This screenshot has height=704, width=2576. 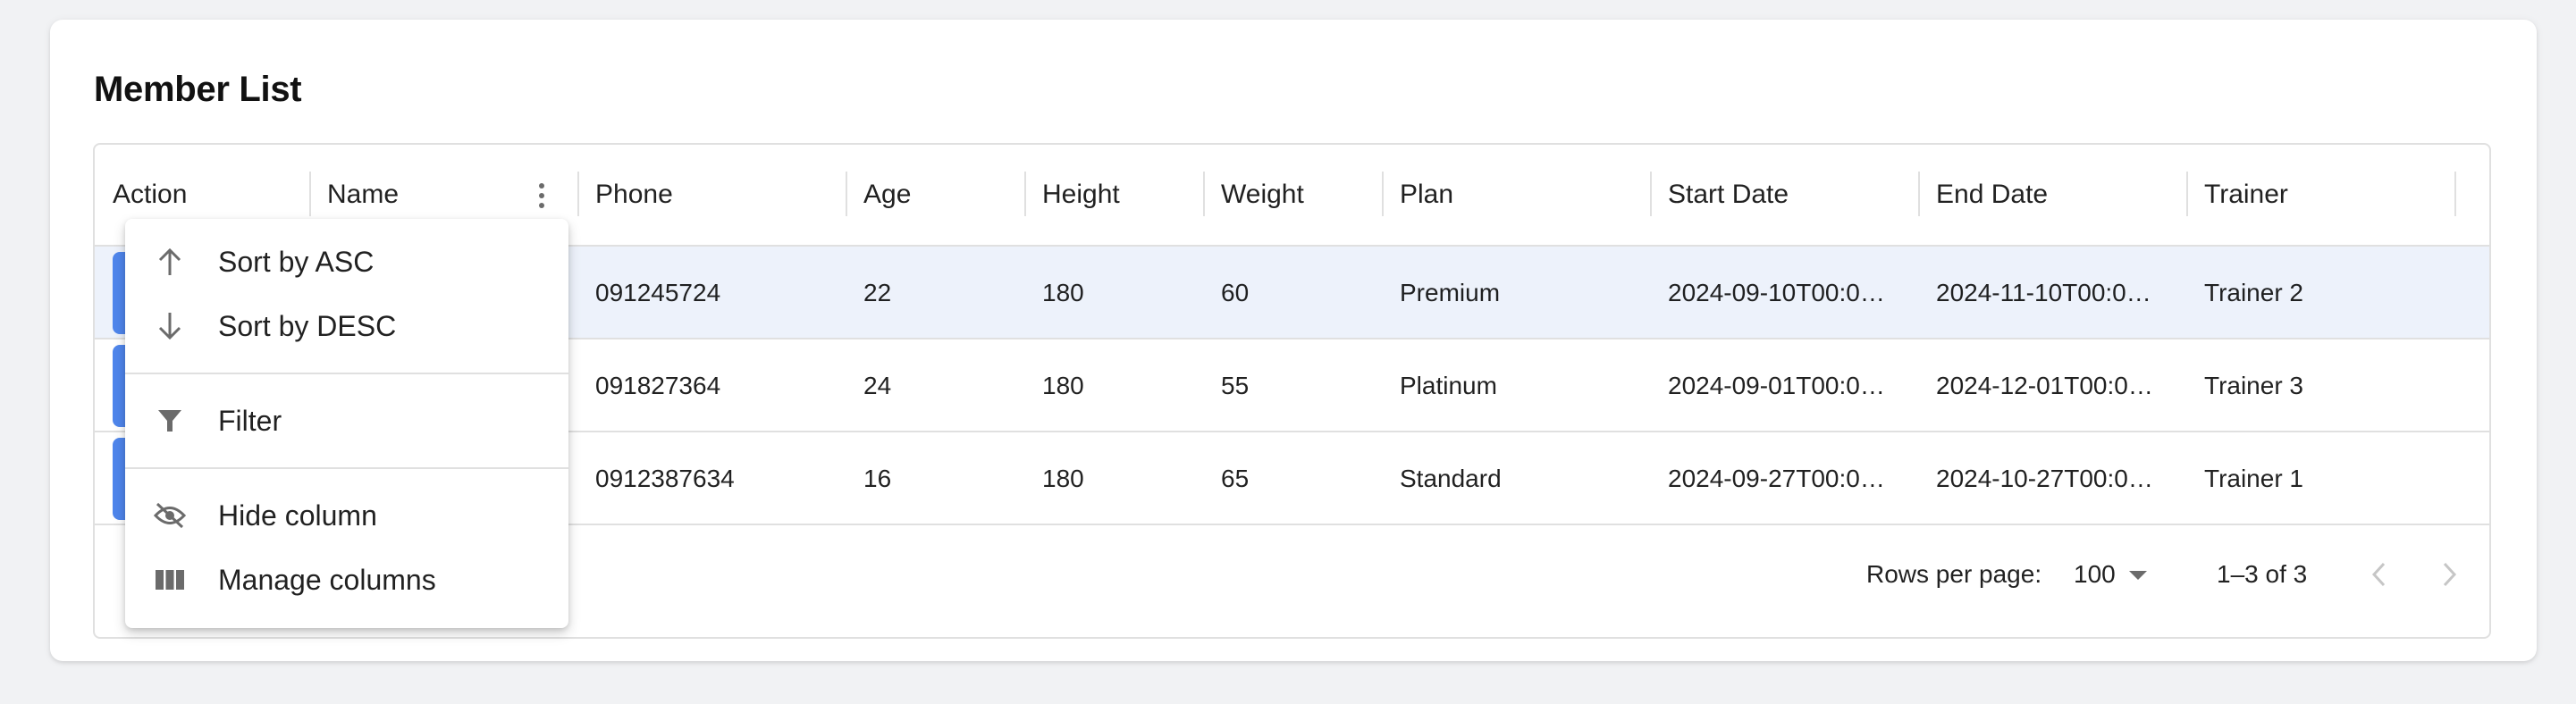 What do you see at coordinates (250, 421) in the screenshot?
I see `menu-item-label: Filter` at bounding box center [250, 421].